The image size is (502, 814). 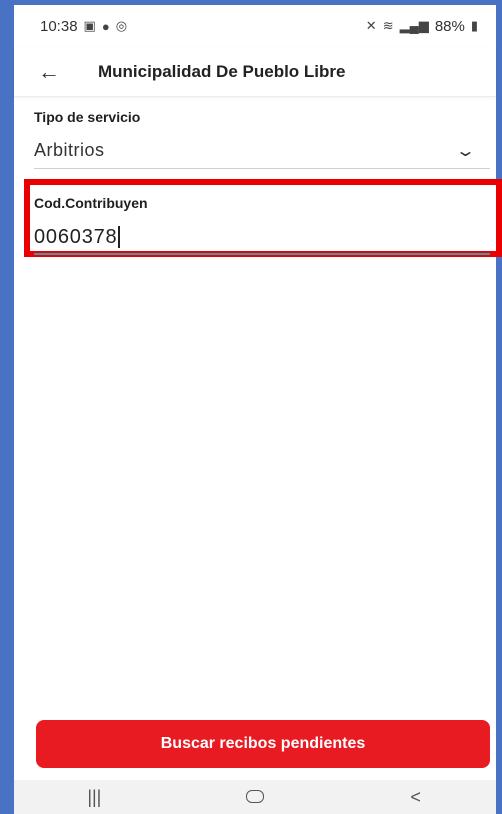 I want to click on back-icon: <, so click(x=416, y=797).